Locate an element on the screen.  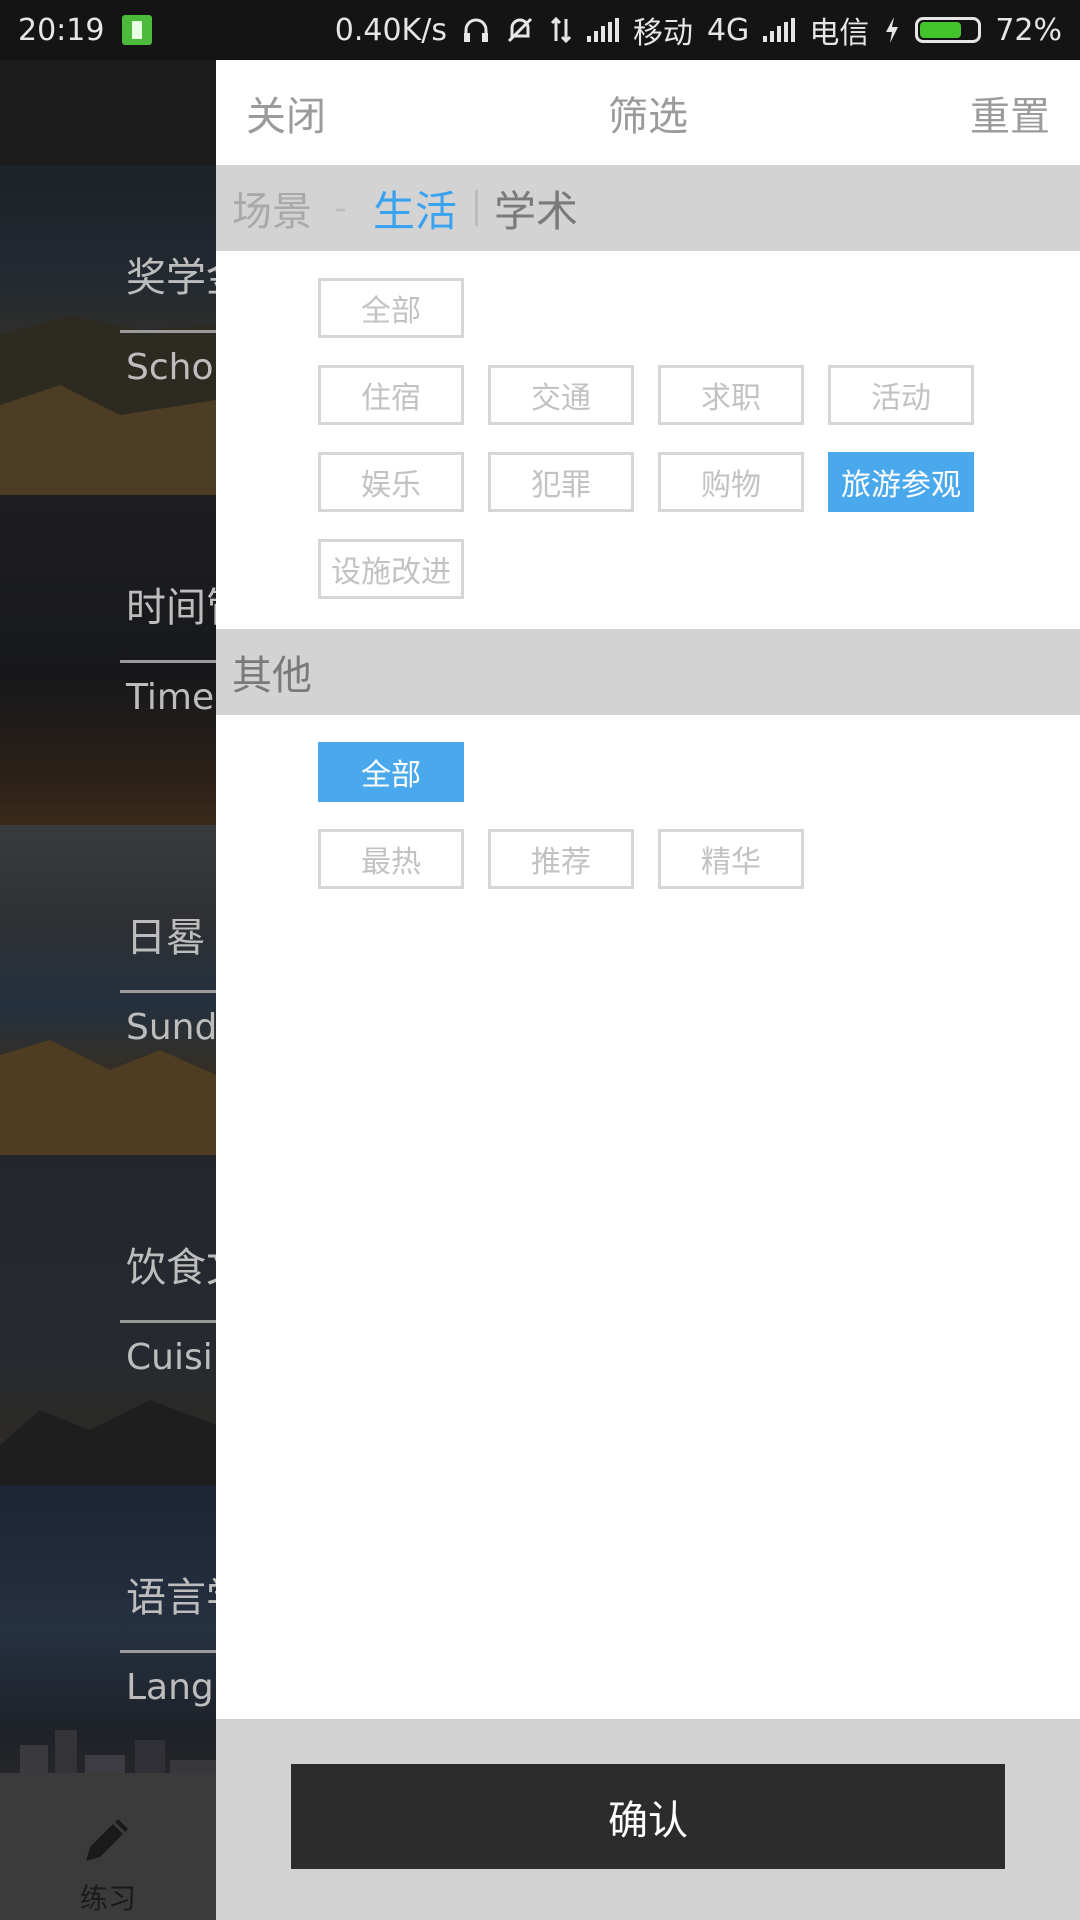
drawer-title: 筛选 is located at coordinates (648, 117).